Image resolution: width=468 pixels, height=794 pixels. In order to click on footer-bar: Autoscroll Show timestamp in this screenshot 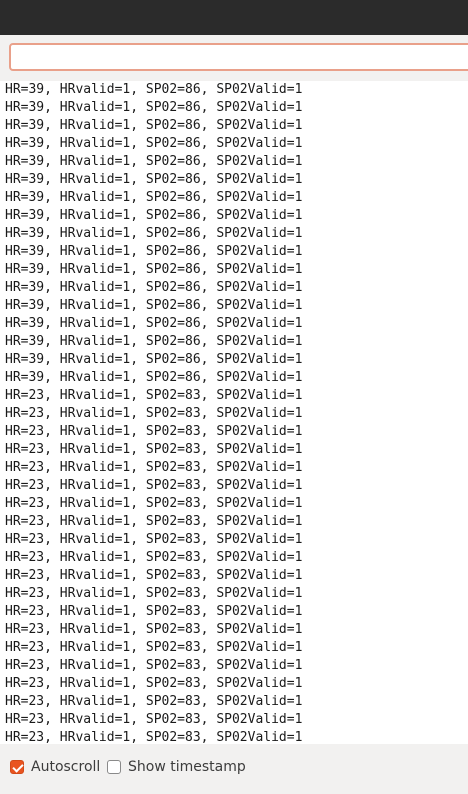, I will do `click(234, 769)`.